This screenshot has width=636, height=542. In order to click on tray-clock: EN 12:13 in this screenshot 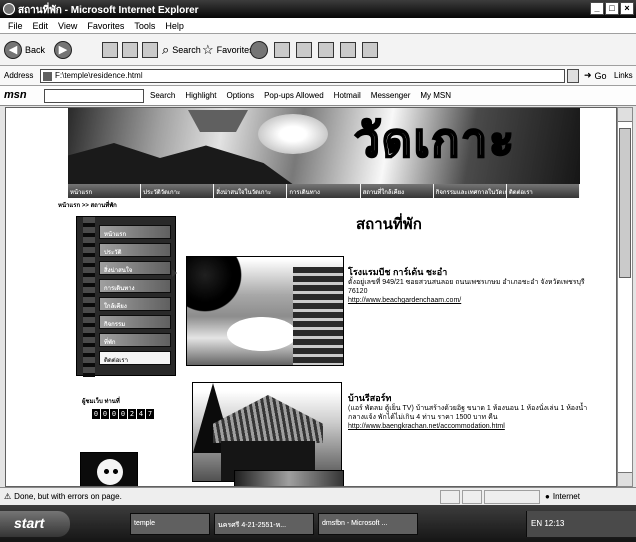, I will do `click(548, 523)`.